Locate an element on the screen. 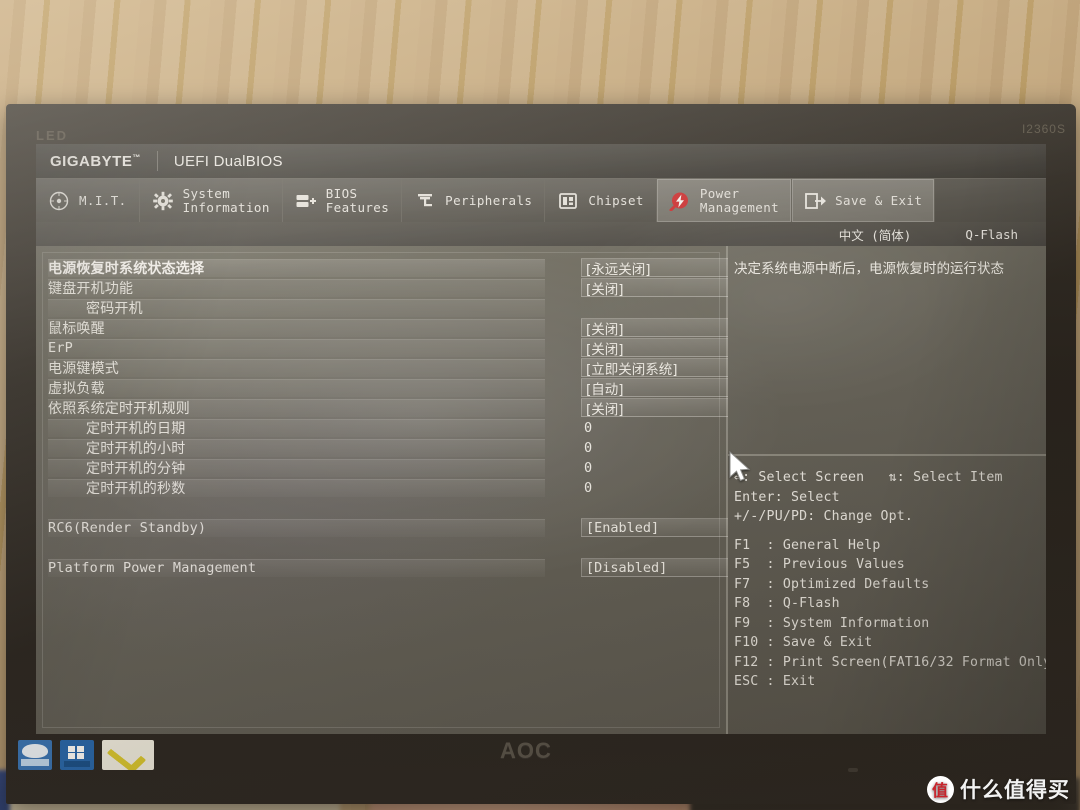 The image size is (1080, 810). bezel-stickers is located at coordinates (86, 755).